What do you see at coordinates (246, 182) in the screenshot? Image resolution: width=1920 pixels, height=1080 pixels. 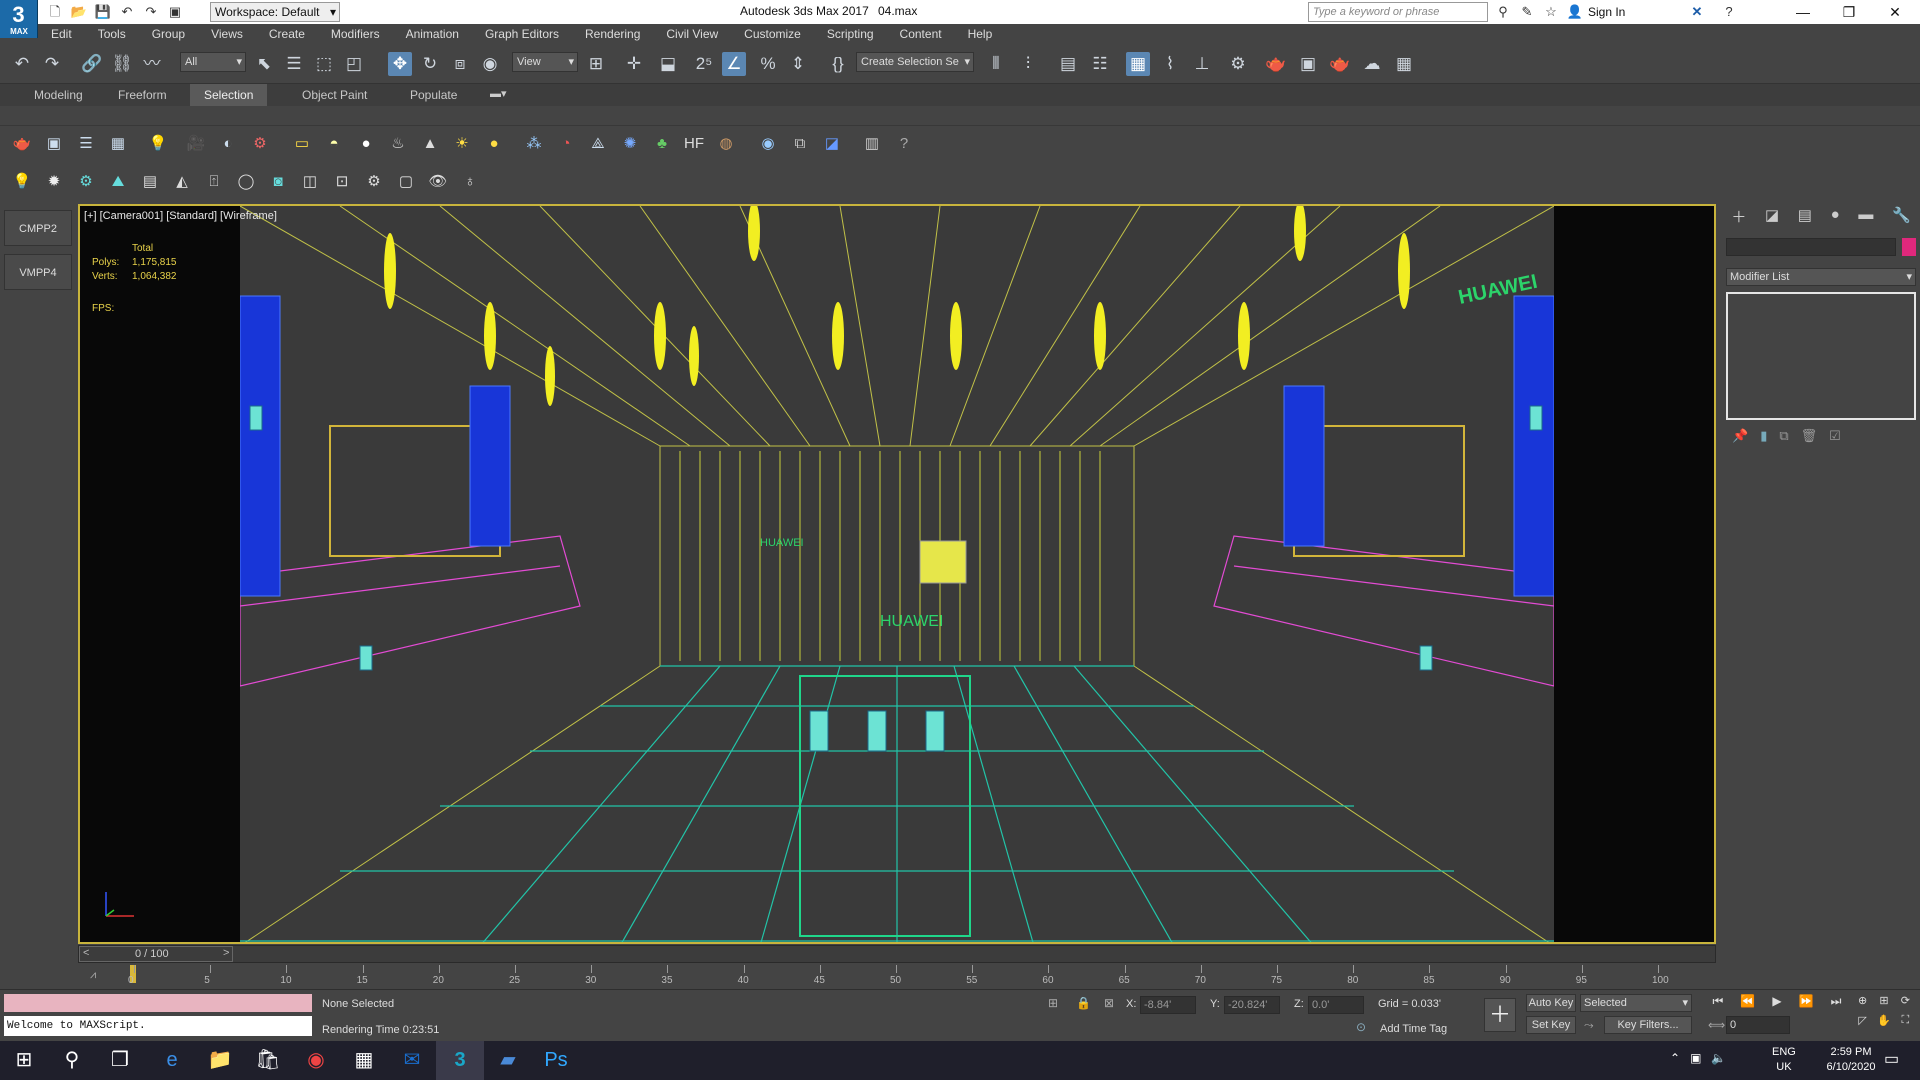 I see `ring-icon: ◯` at bounding box center [246, 182].